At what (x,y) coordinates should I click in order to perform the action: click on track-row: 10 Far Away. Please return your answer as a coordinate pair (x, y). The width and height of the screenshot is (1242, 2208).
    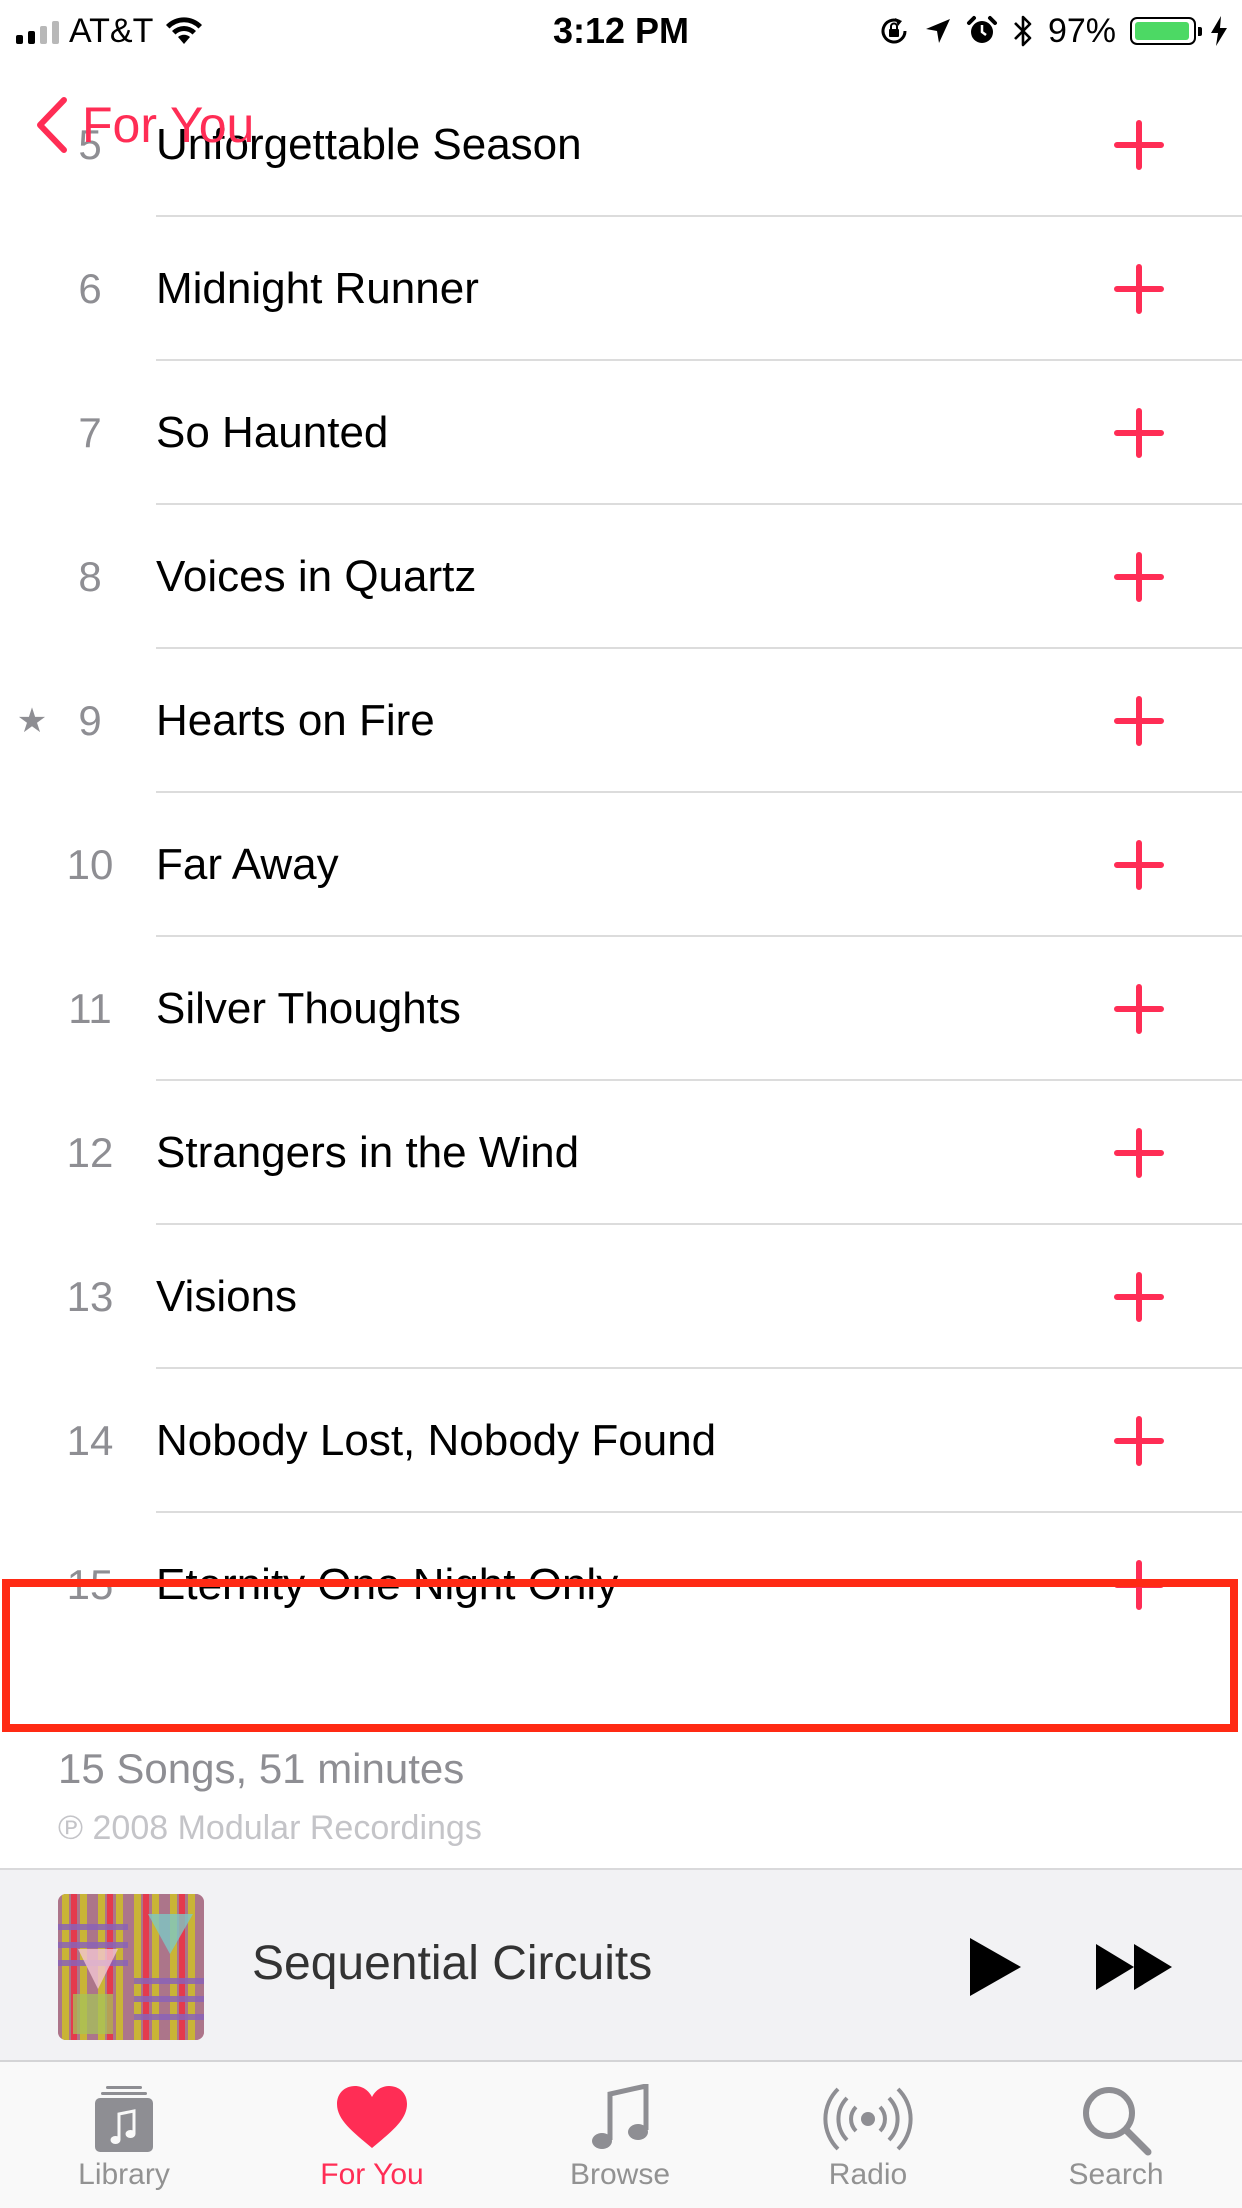
    Looking at the image, I should click on (621, 865).